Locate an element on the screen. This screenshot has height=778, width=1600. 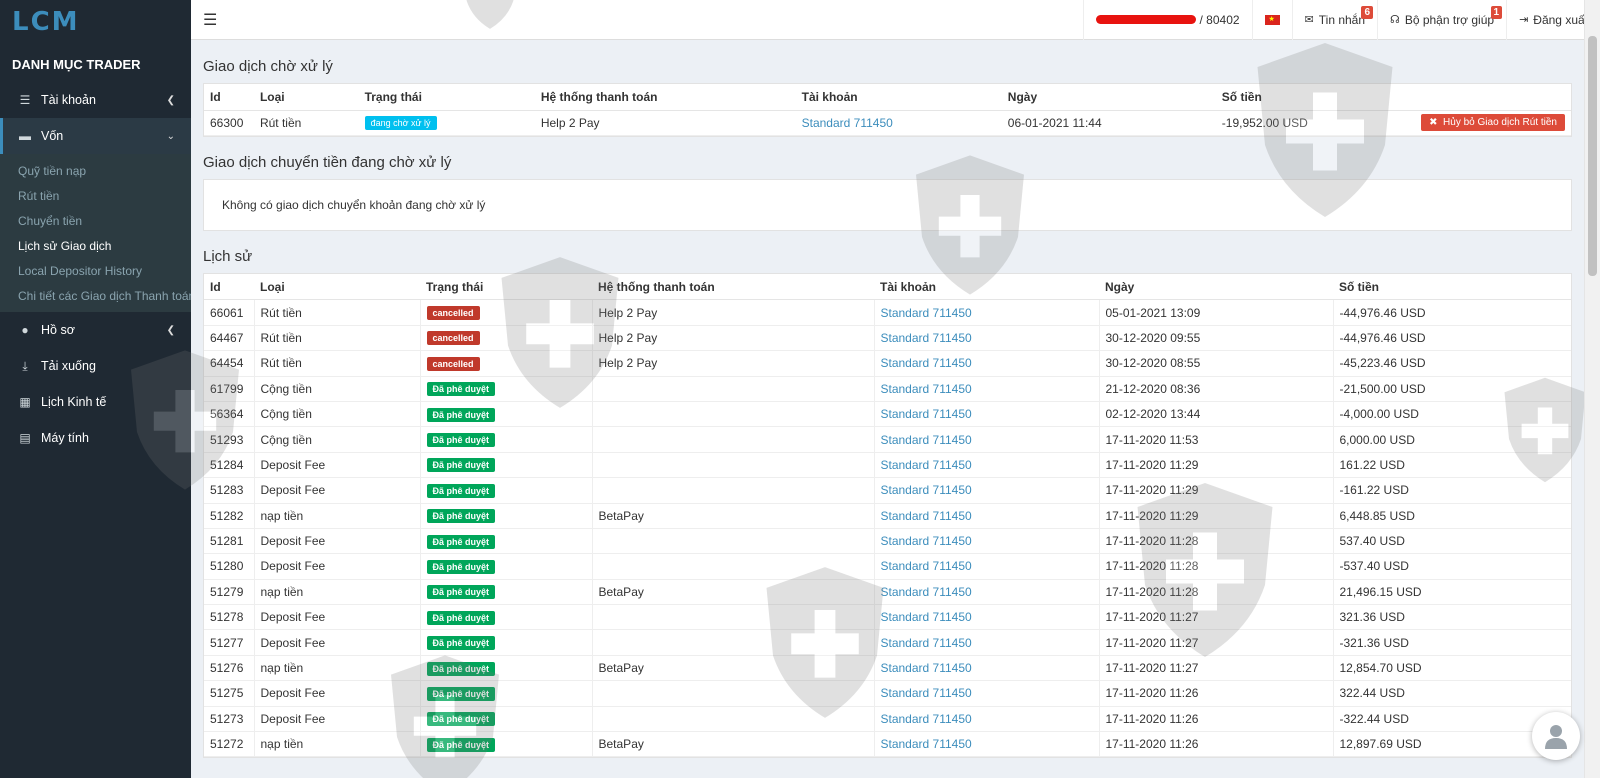
status-badge: đang chờ xử lý is located at coordinates (400, 123).